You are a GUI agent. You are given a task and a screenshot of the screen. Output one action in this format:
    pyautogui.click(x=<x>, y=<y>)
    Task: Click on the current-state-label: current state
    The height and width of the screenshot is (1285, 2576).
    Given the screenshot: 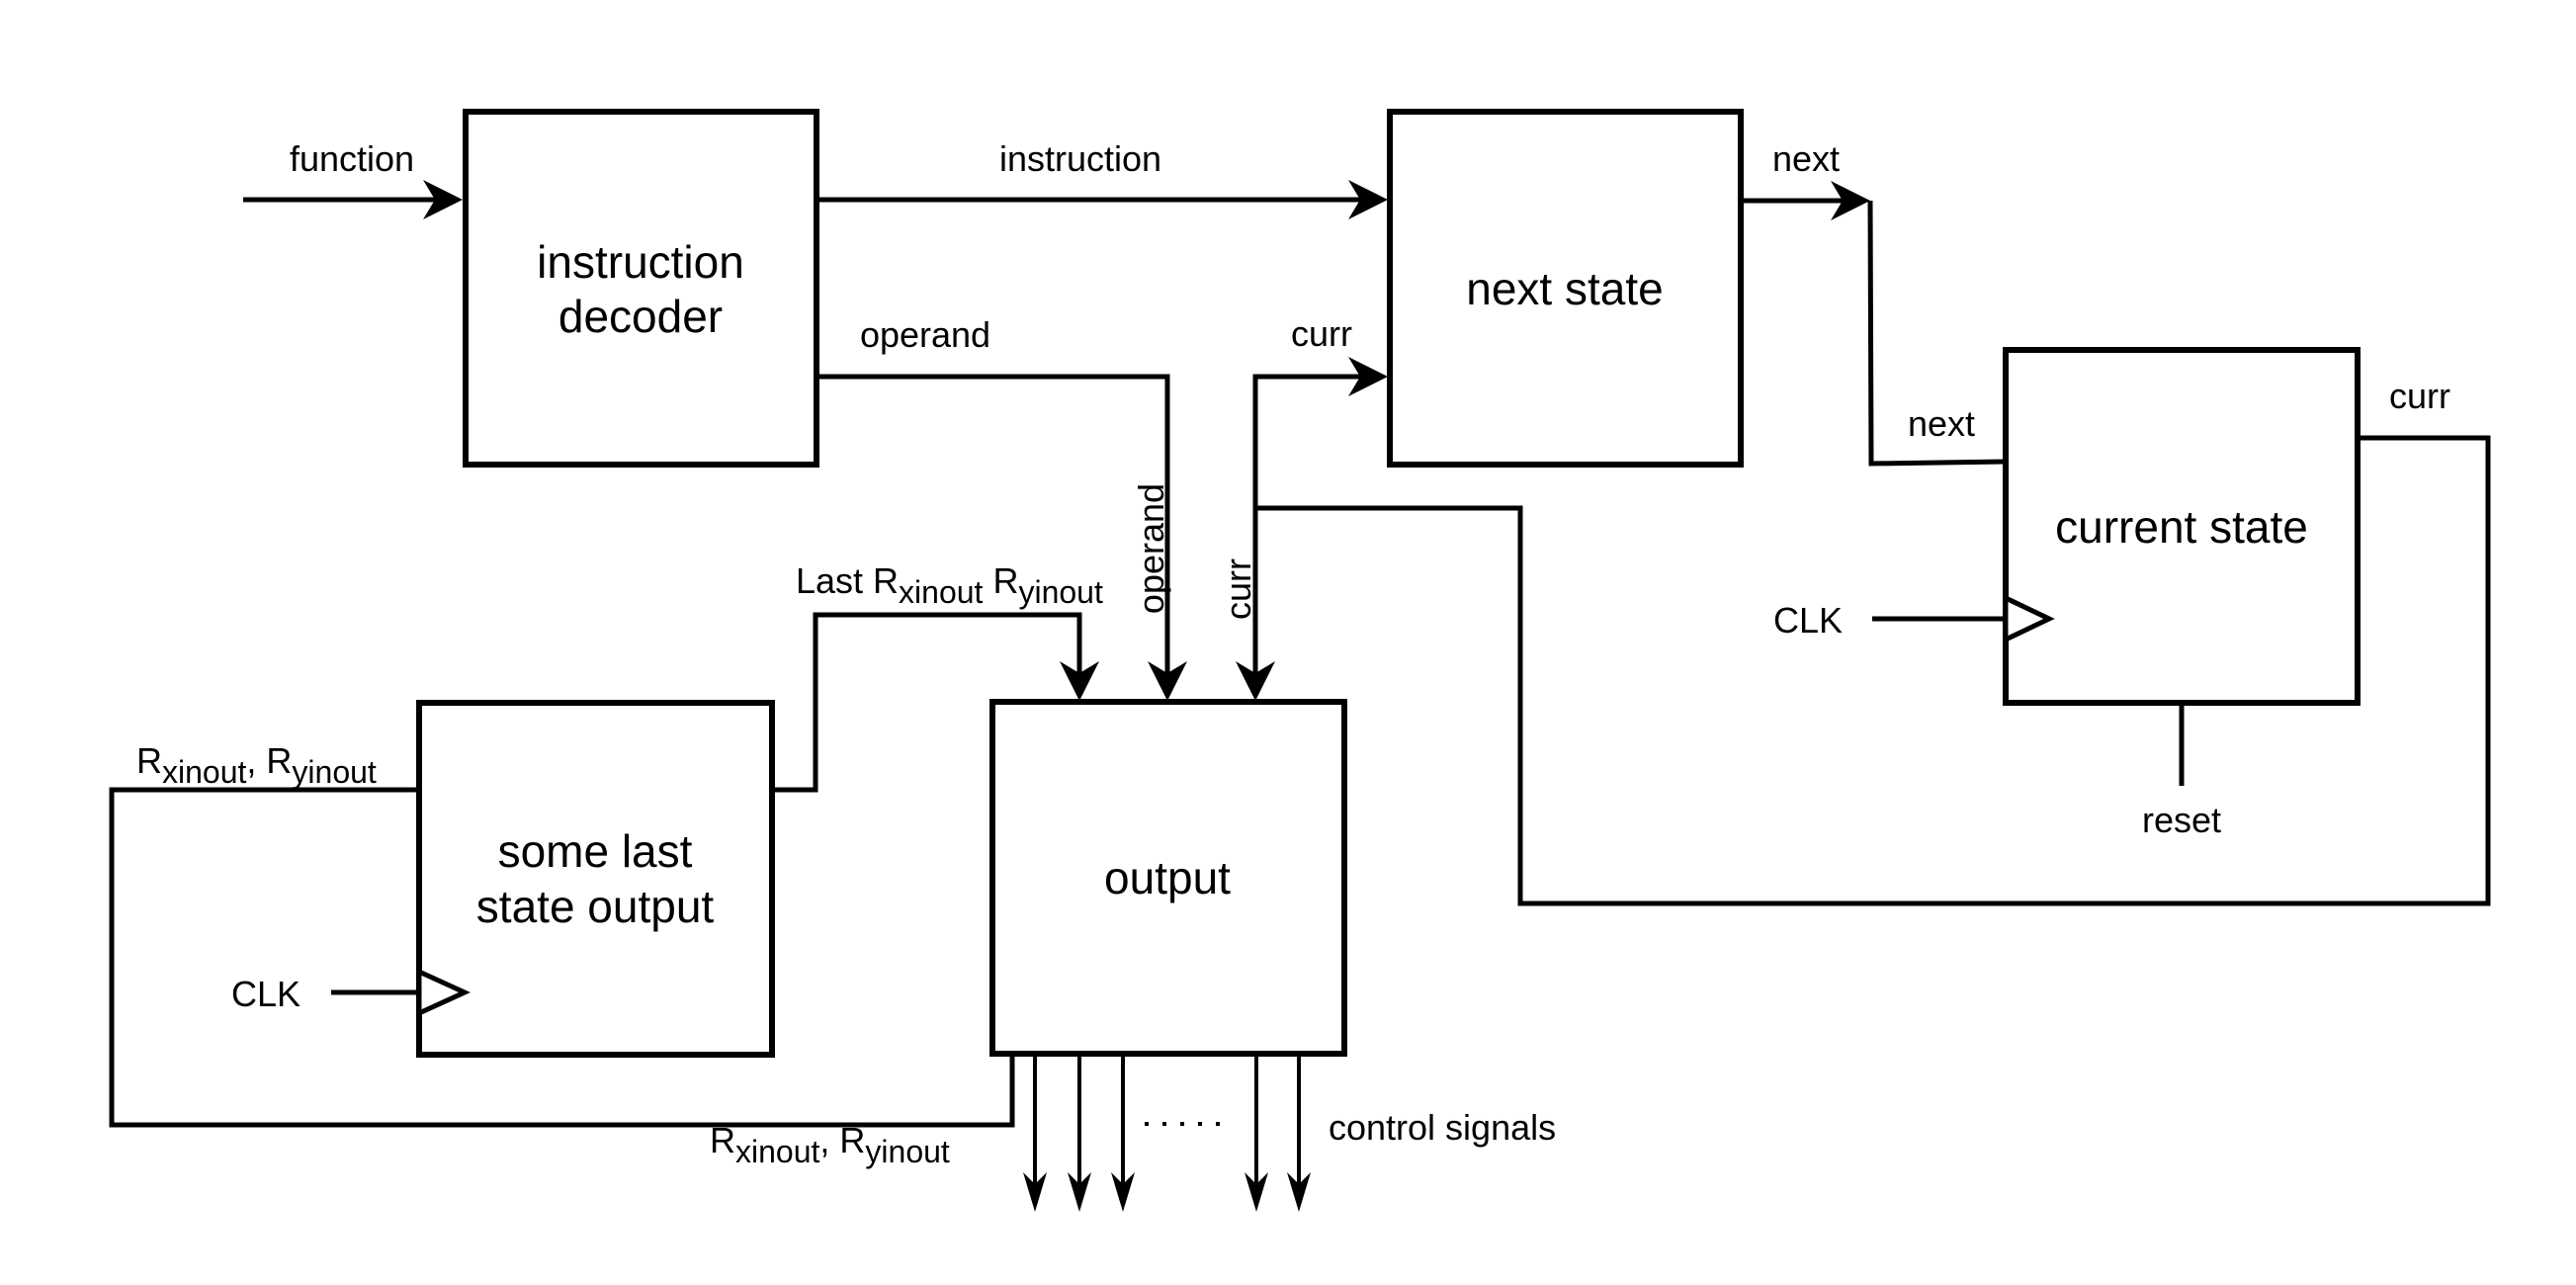 What is the action you would take?
    pyautogui.click(x=2181, y=527)
    